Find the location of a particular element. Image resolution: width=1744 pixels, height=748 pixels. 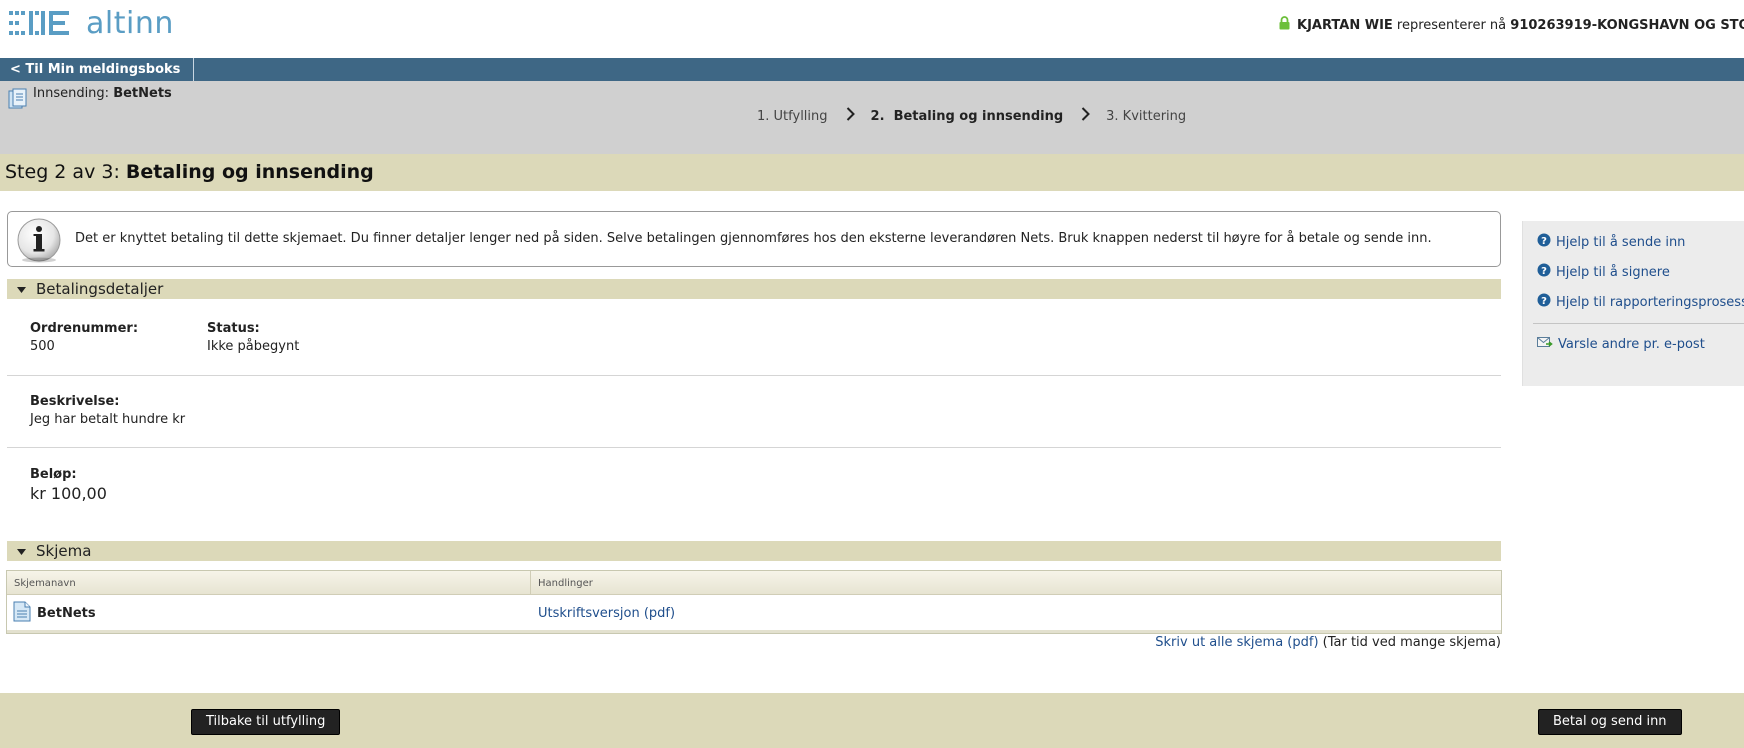

table-row: BetNets Utskriftsversjon (pdf) is located at coordinates (754, 613).